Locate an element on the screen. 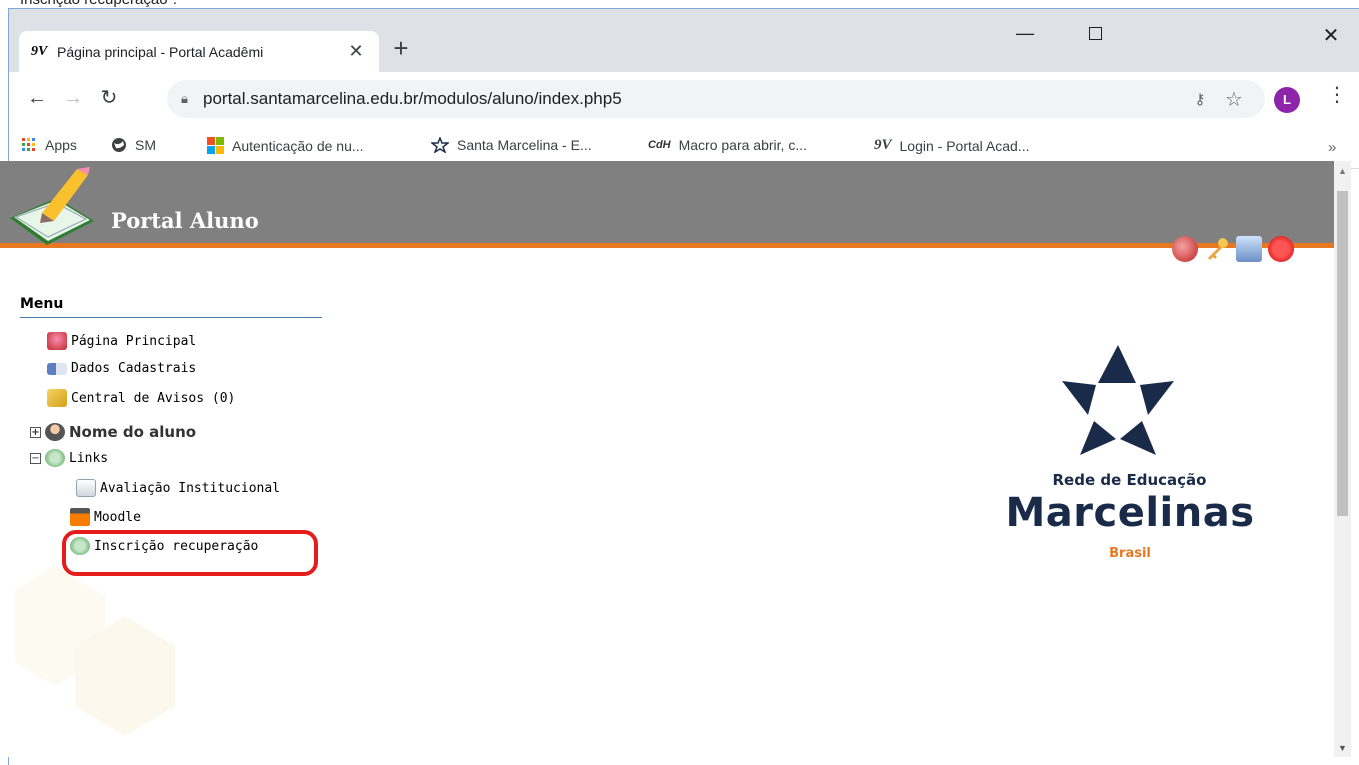 This screenshot has height=765, width=1359. menu-item-label: Links is located at coordinates (89, 458).